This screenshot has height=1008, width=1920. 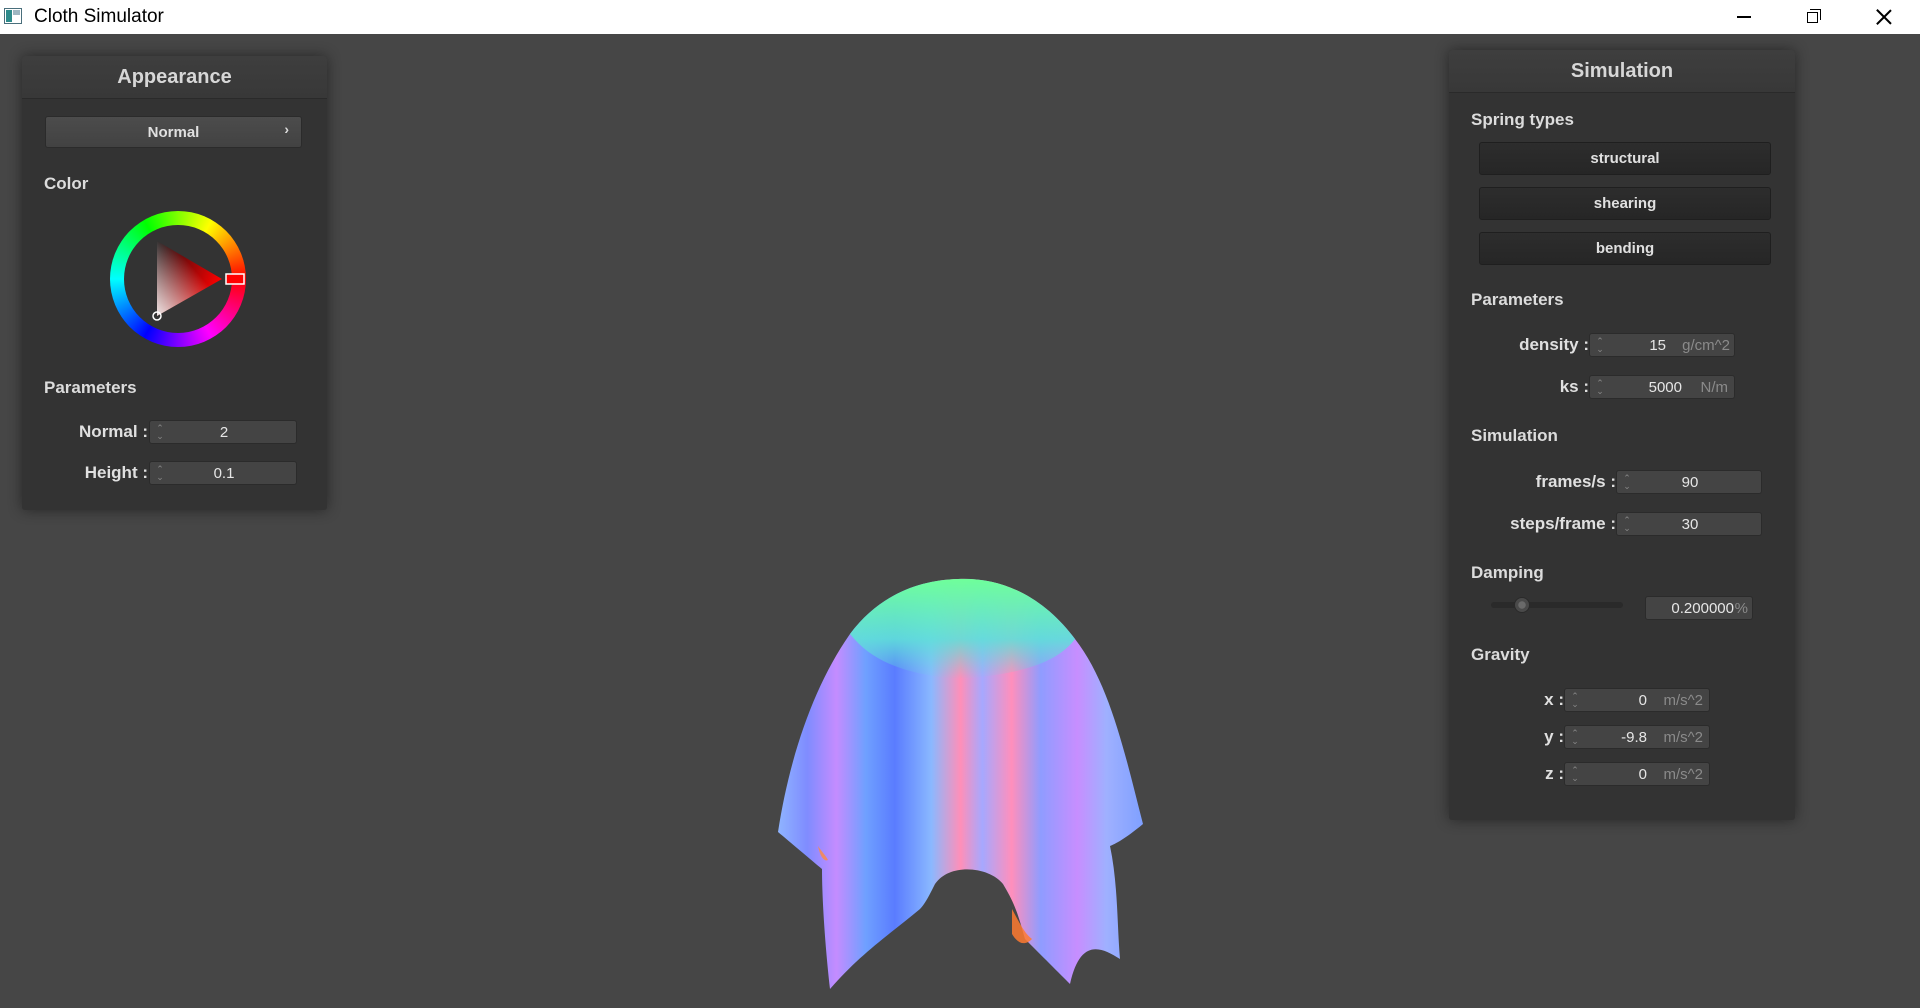 What do you see at coordinates (1637, 700) in the screenshot?
I see `gravity-x-input: ⌃ ⌄ 0 m/s^2` at bounding box center [1637, 700].